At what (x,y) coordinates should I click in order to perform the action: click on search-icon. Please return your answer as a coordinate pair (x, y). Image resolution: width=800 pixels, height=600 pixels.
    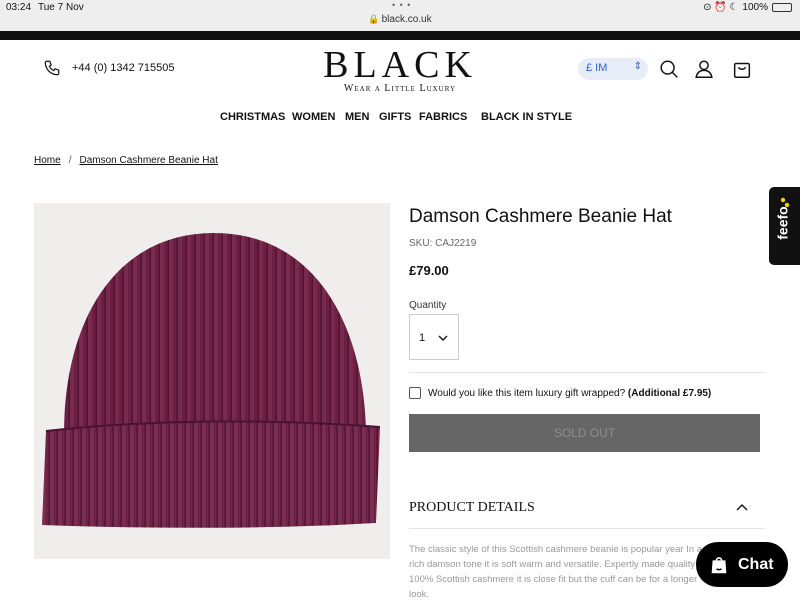
    Looking at the image, I should click on (669, 69).